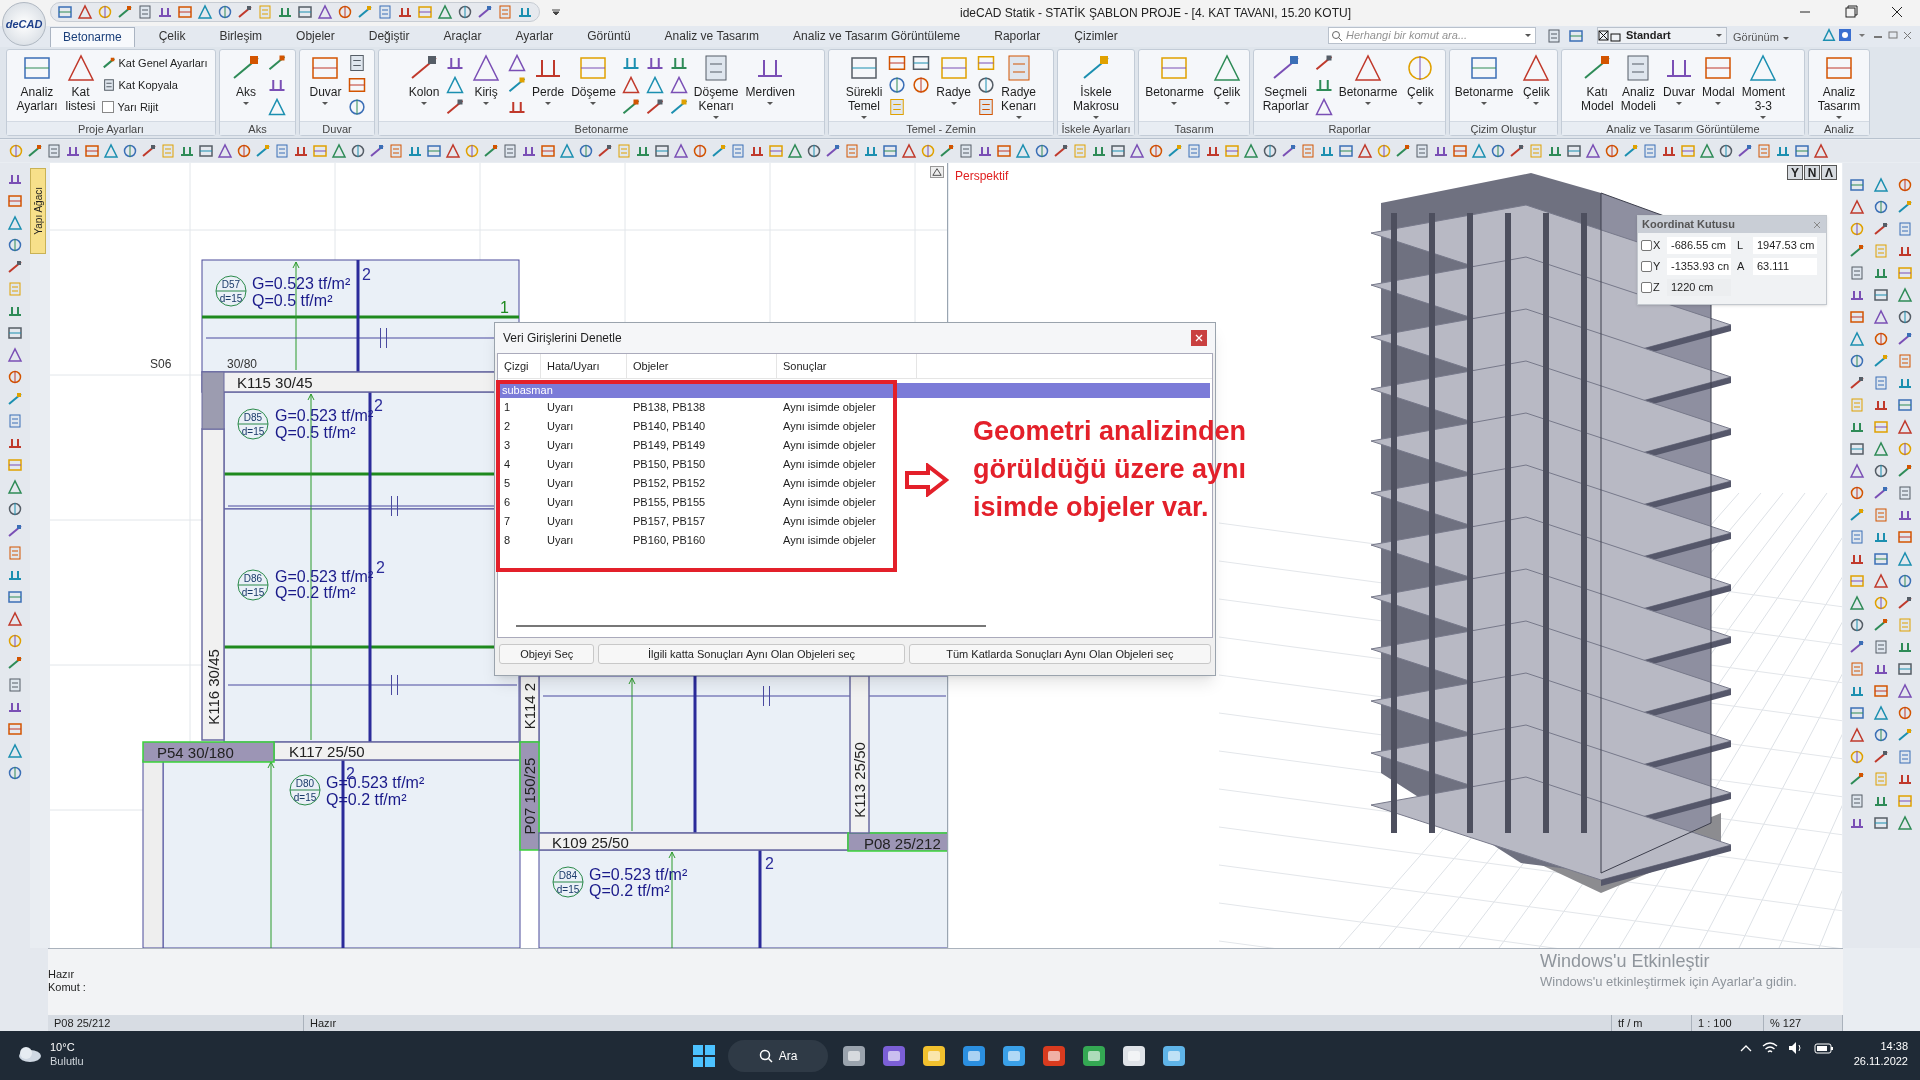  What do you see at coordinates (1756, 37) in the screenshot?
I see `view-menu: Görünüm` at bounding box center [1756, 37].